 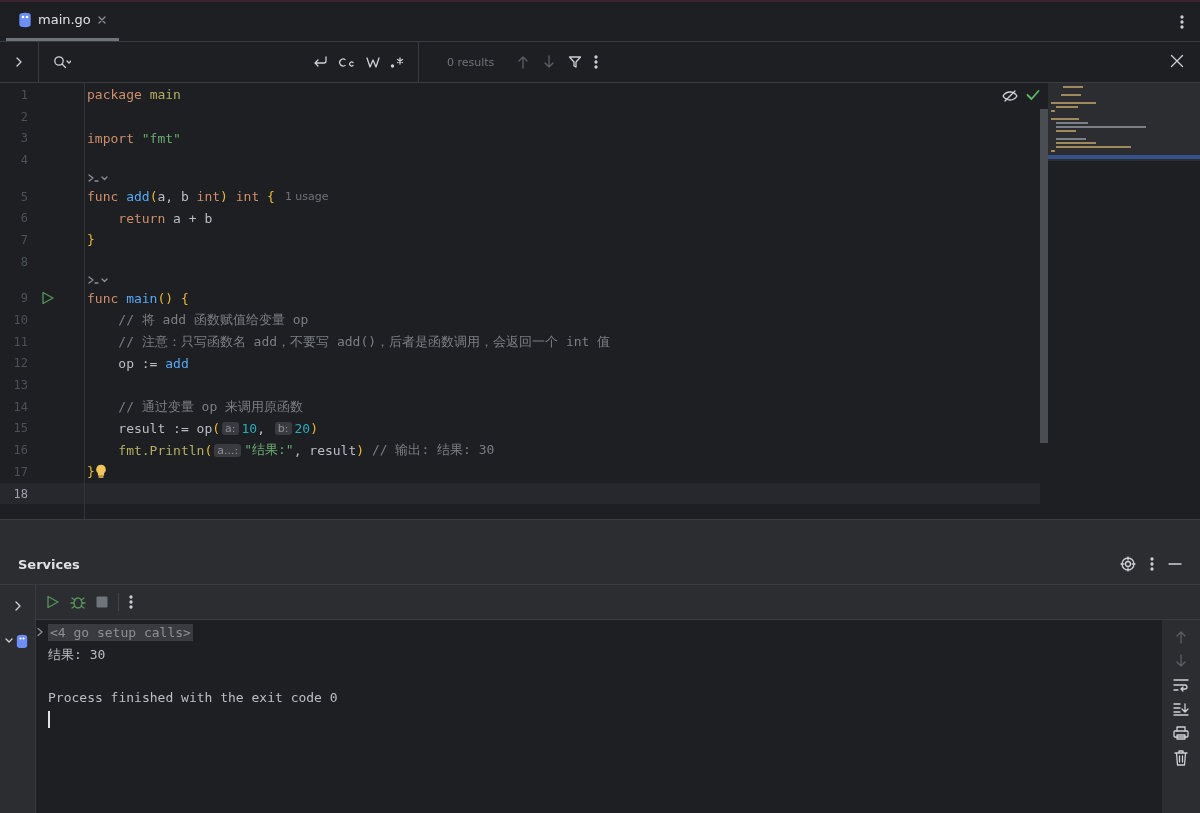 I want to click on code-token: (), so click(x=165, y=298).